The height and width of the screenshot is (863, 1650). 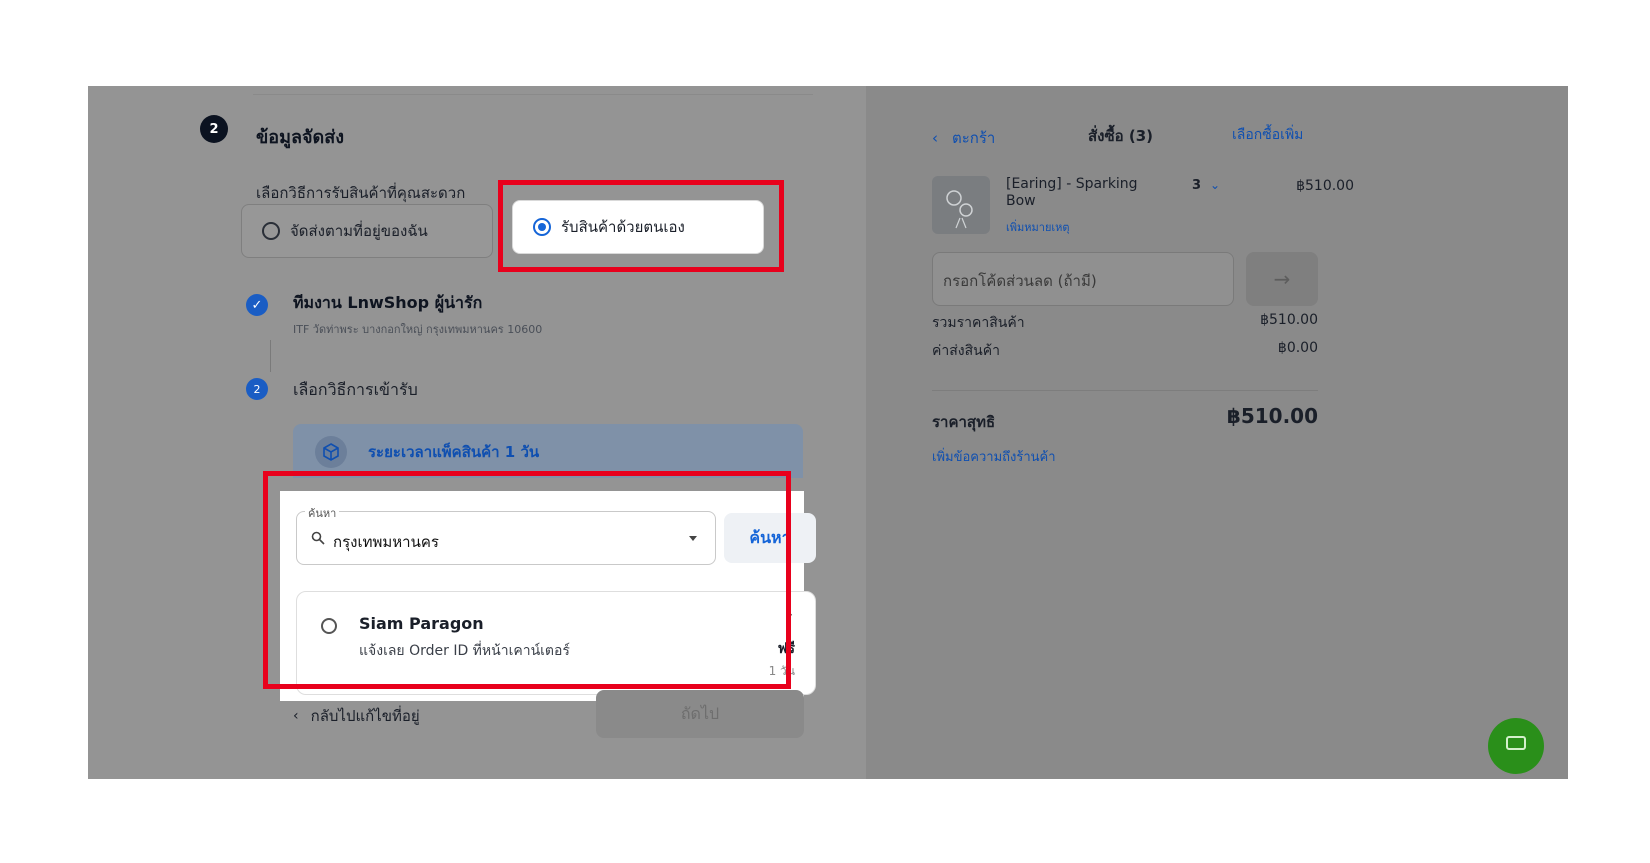 What do you see at coordinates (365, 716) in the screenshot?
I see `back-to-address-label: กลับไปแก้ไขที่อยู่` at bounding box center [365, 716].